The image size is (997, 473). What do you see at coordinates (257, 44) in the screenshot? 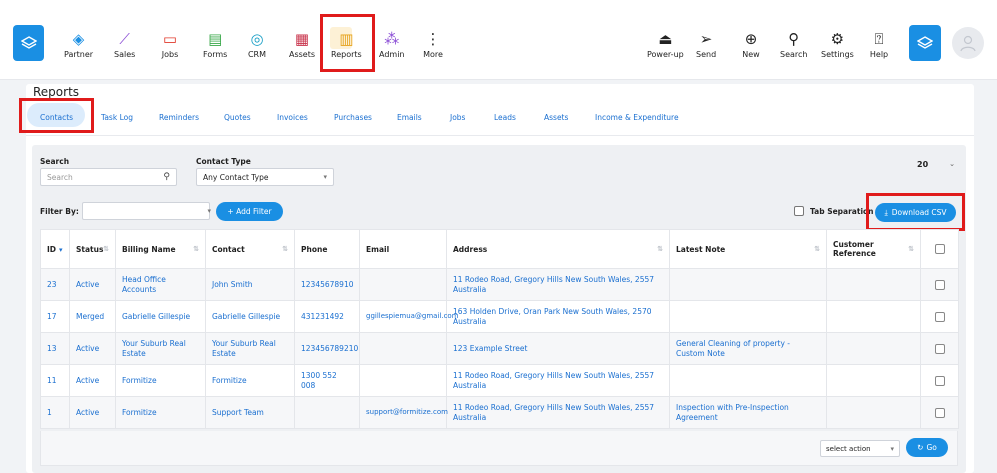
I see `nav-crm: ◎ CRM` at bounding box center [257, 44].